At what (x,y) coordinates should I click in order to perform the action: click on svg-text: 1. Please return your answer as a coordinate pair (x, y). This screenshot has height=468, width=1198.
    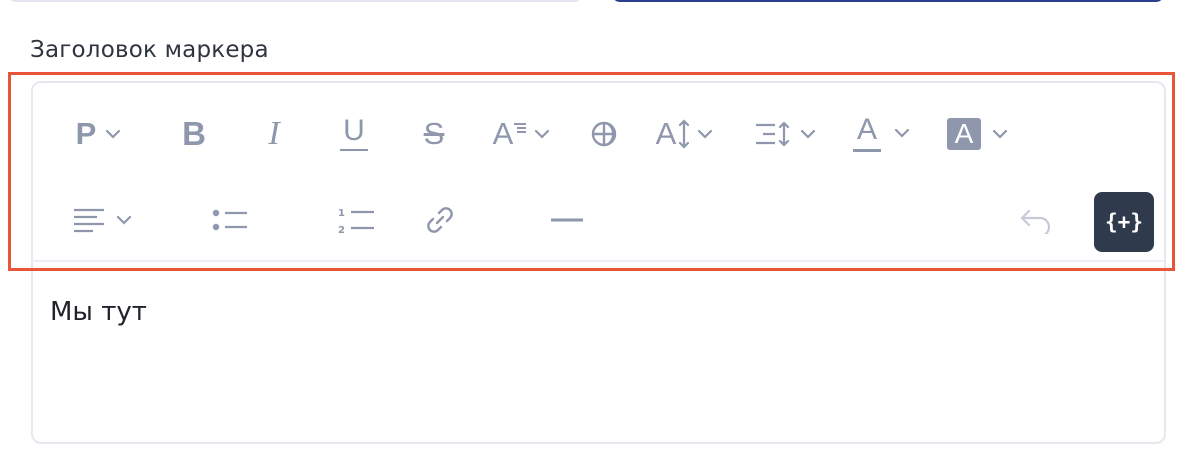
    Looking at the image, I should click on (341, 213).